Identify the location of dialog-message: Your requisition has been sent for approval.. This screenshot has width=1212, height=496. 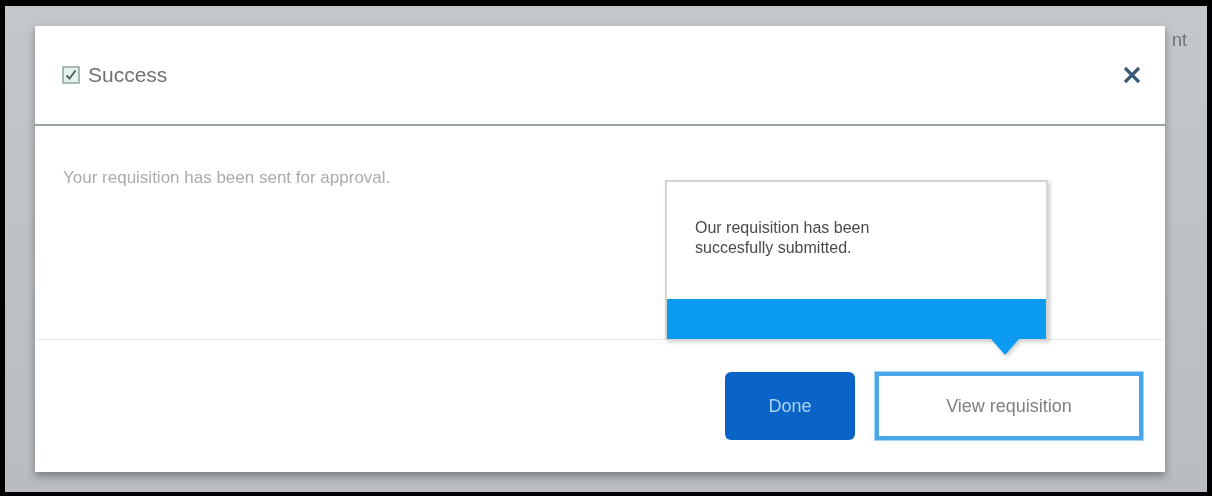
(227, 177).